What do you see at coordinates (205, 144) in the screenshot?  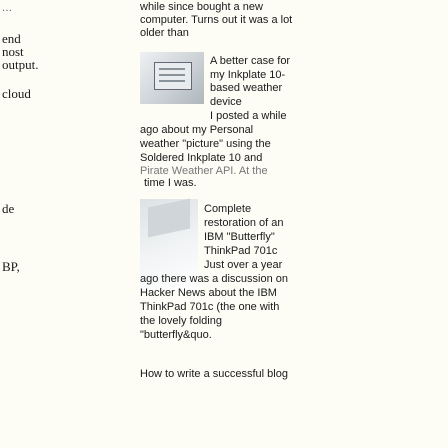 I see `post-line: weather "picture" using the` at bounding box center [205, 144].